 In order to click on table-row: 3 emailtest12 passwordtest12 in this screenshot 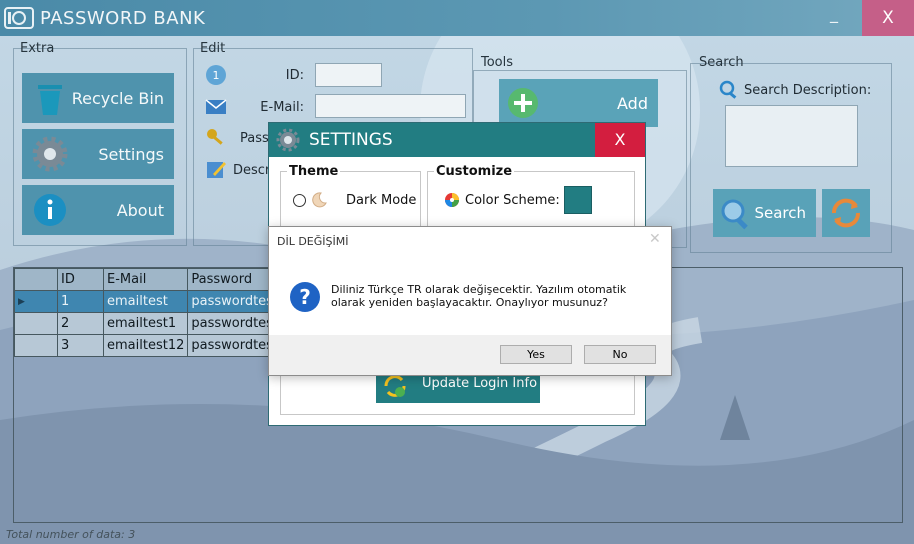, I will do `click(156, 345)`.